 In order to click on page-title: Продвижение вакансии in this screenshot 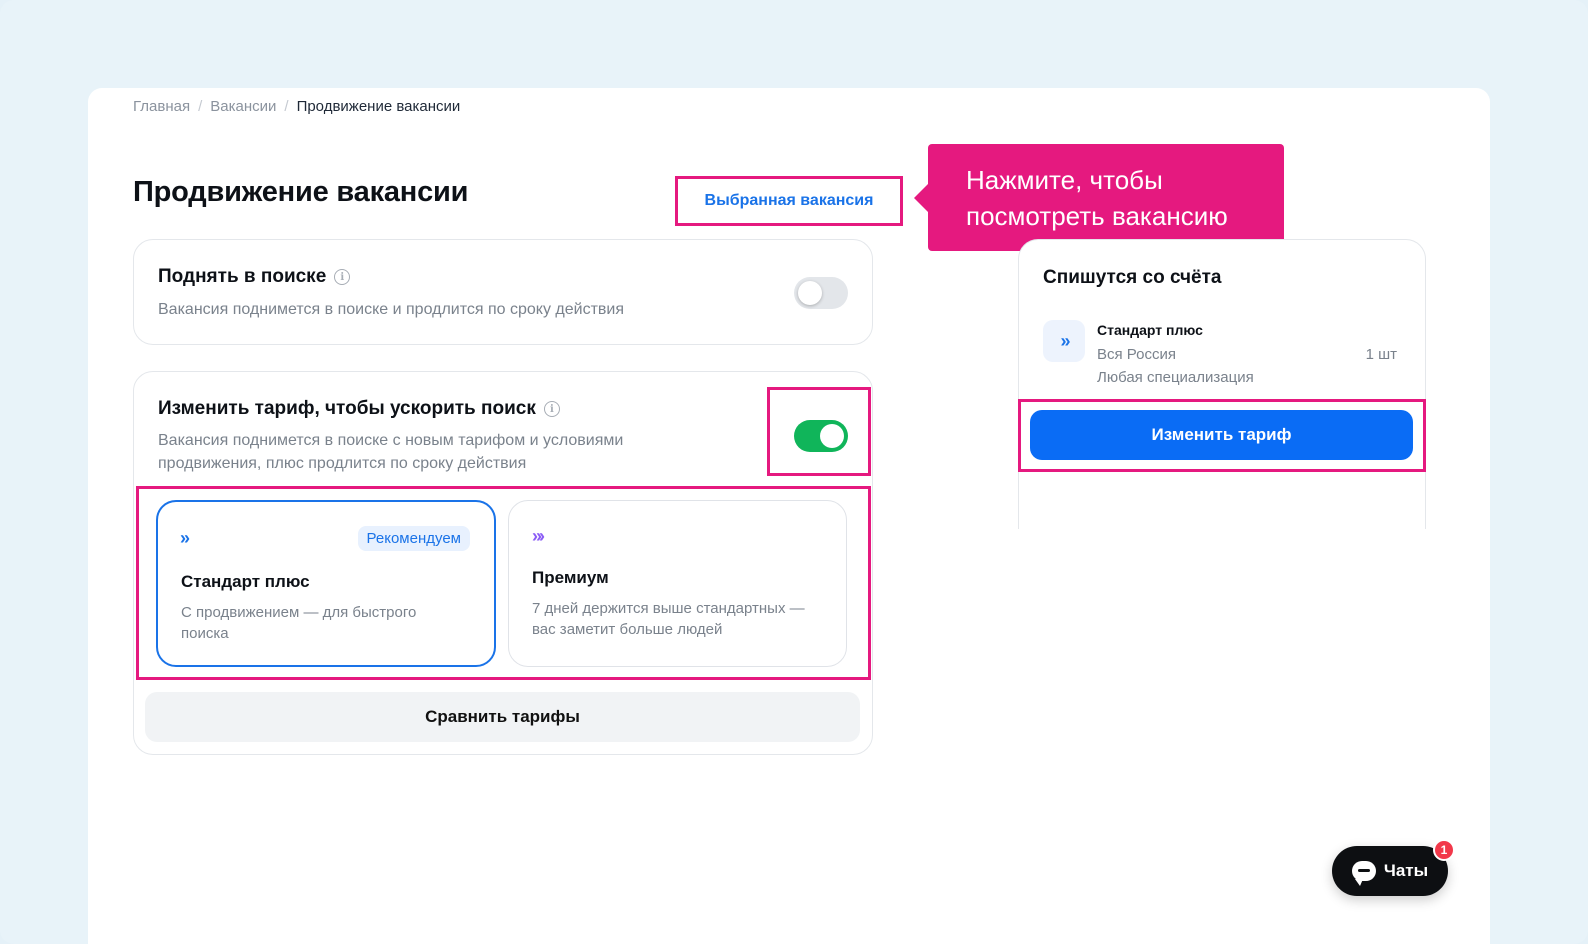, I will do `click(301, 192)`.